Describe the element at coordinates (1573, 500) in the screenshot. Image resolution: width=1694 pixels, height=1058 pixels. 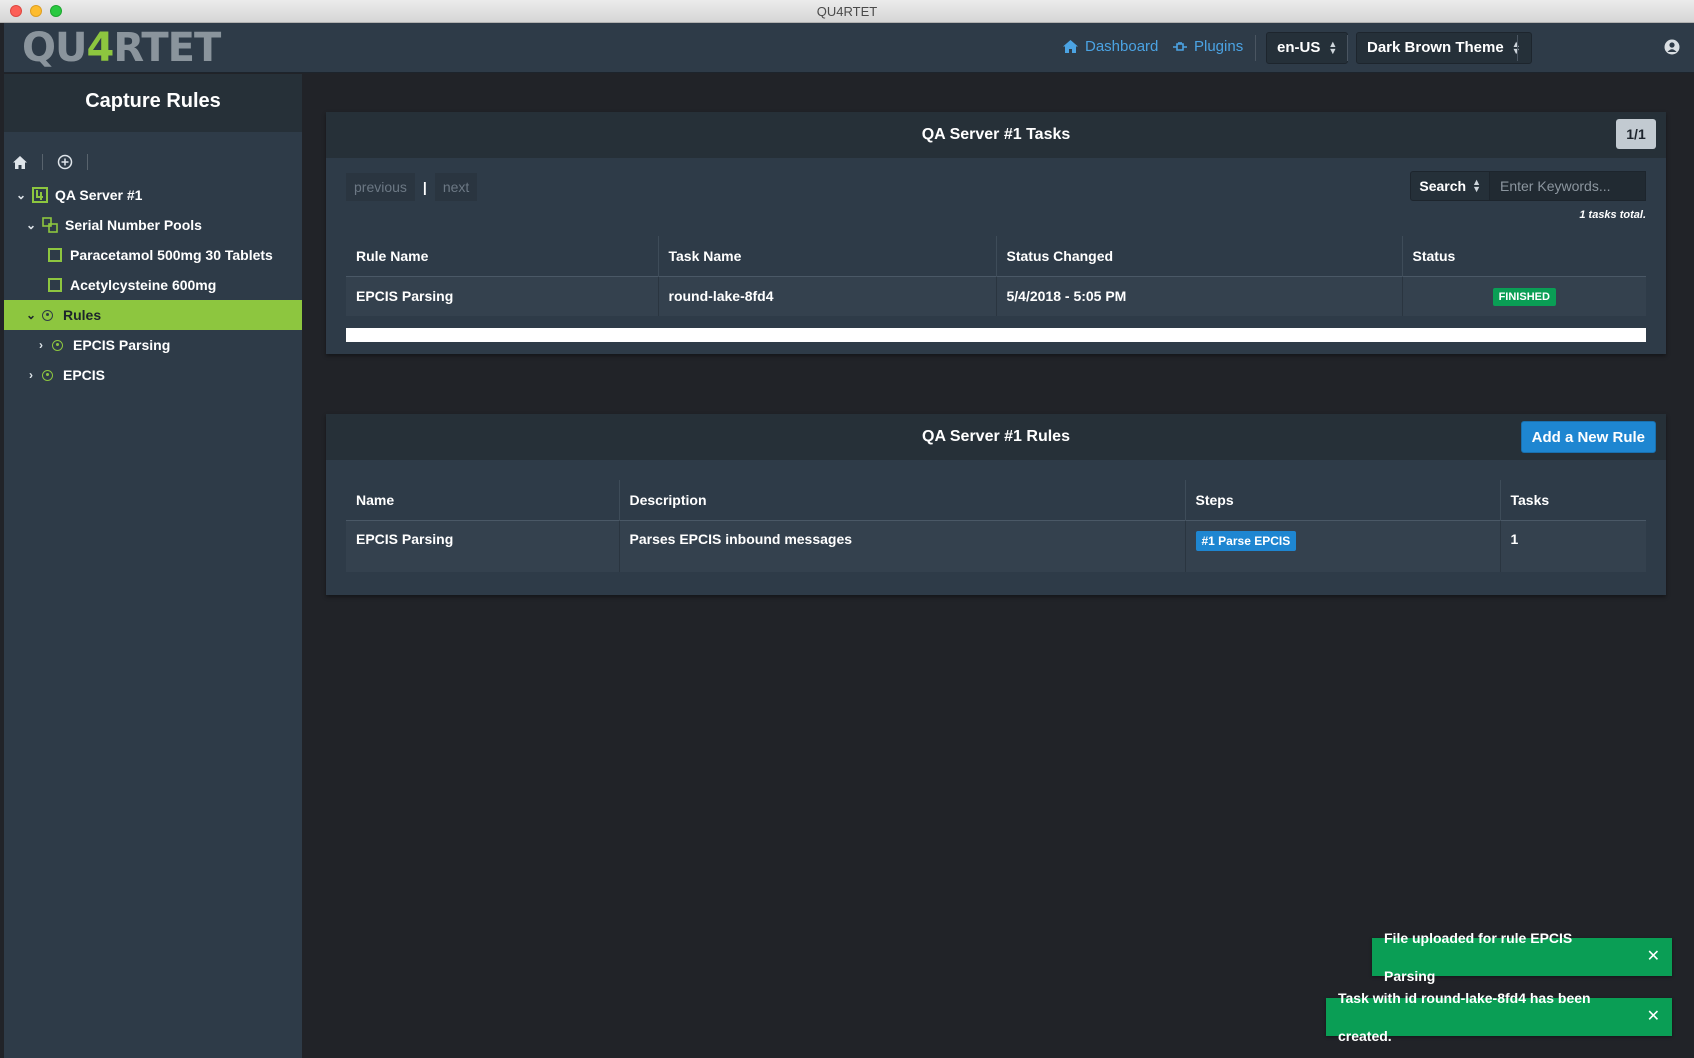
I see `column-header: Tasks` at that location.